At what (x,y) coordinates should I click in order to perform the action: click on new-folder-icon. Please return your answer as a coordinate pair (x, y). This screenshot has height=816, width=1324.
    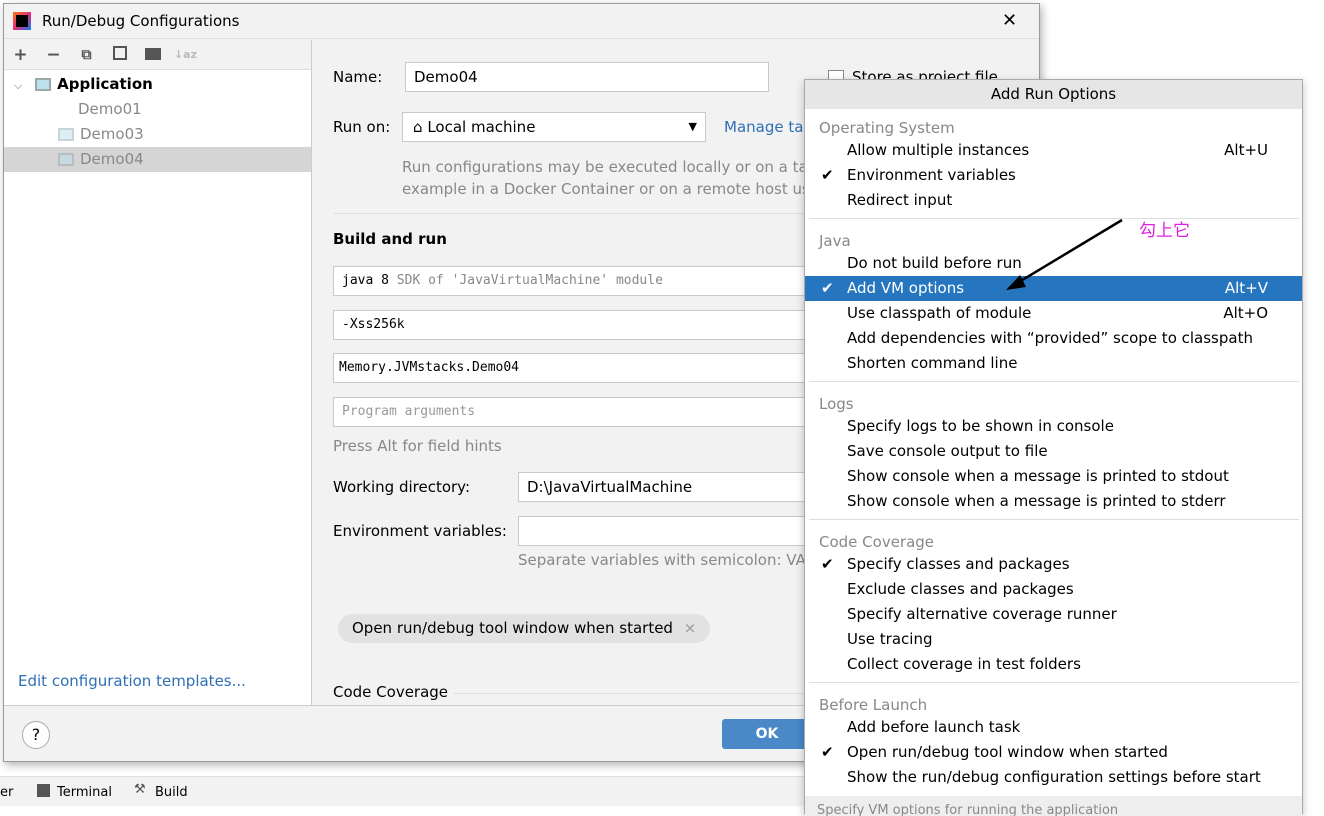
    Looking at the image, I should click on (152, 55).